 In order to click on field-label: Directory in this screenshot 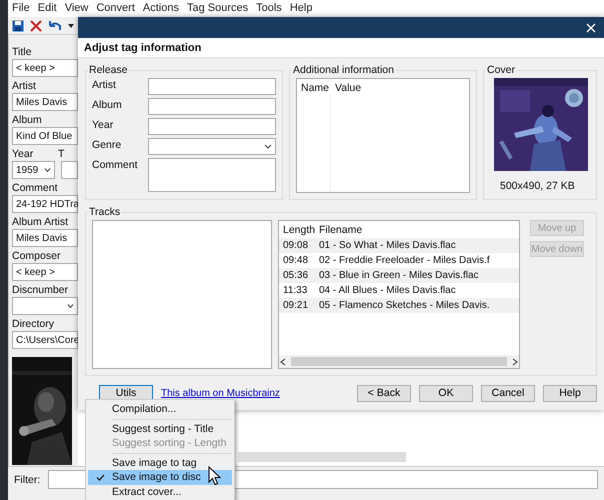, I will do `click(34, 324)`.